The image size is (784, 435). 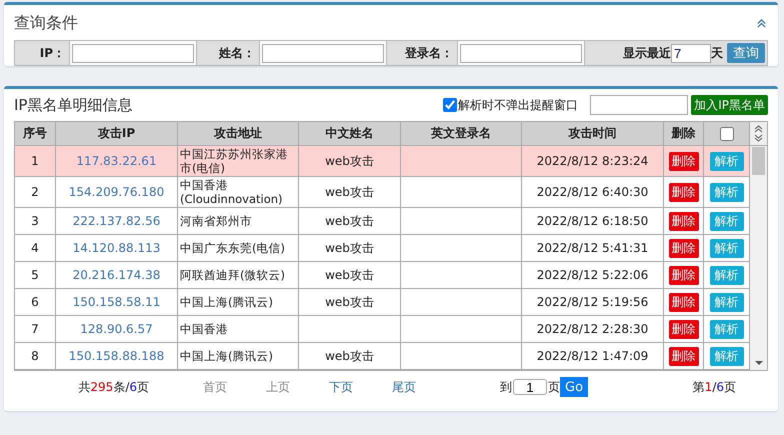 What do you see at coordinates (592, 275) in the screenshot?
I see `table-cell: 2022/8/12 5:22:06` at bounding box center [592, 275].